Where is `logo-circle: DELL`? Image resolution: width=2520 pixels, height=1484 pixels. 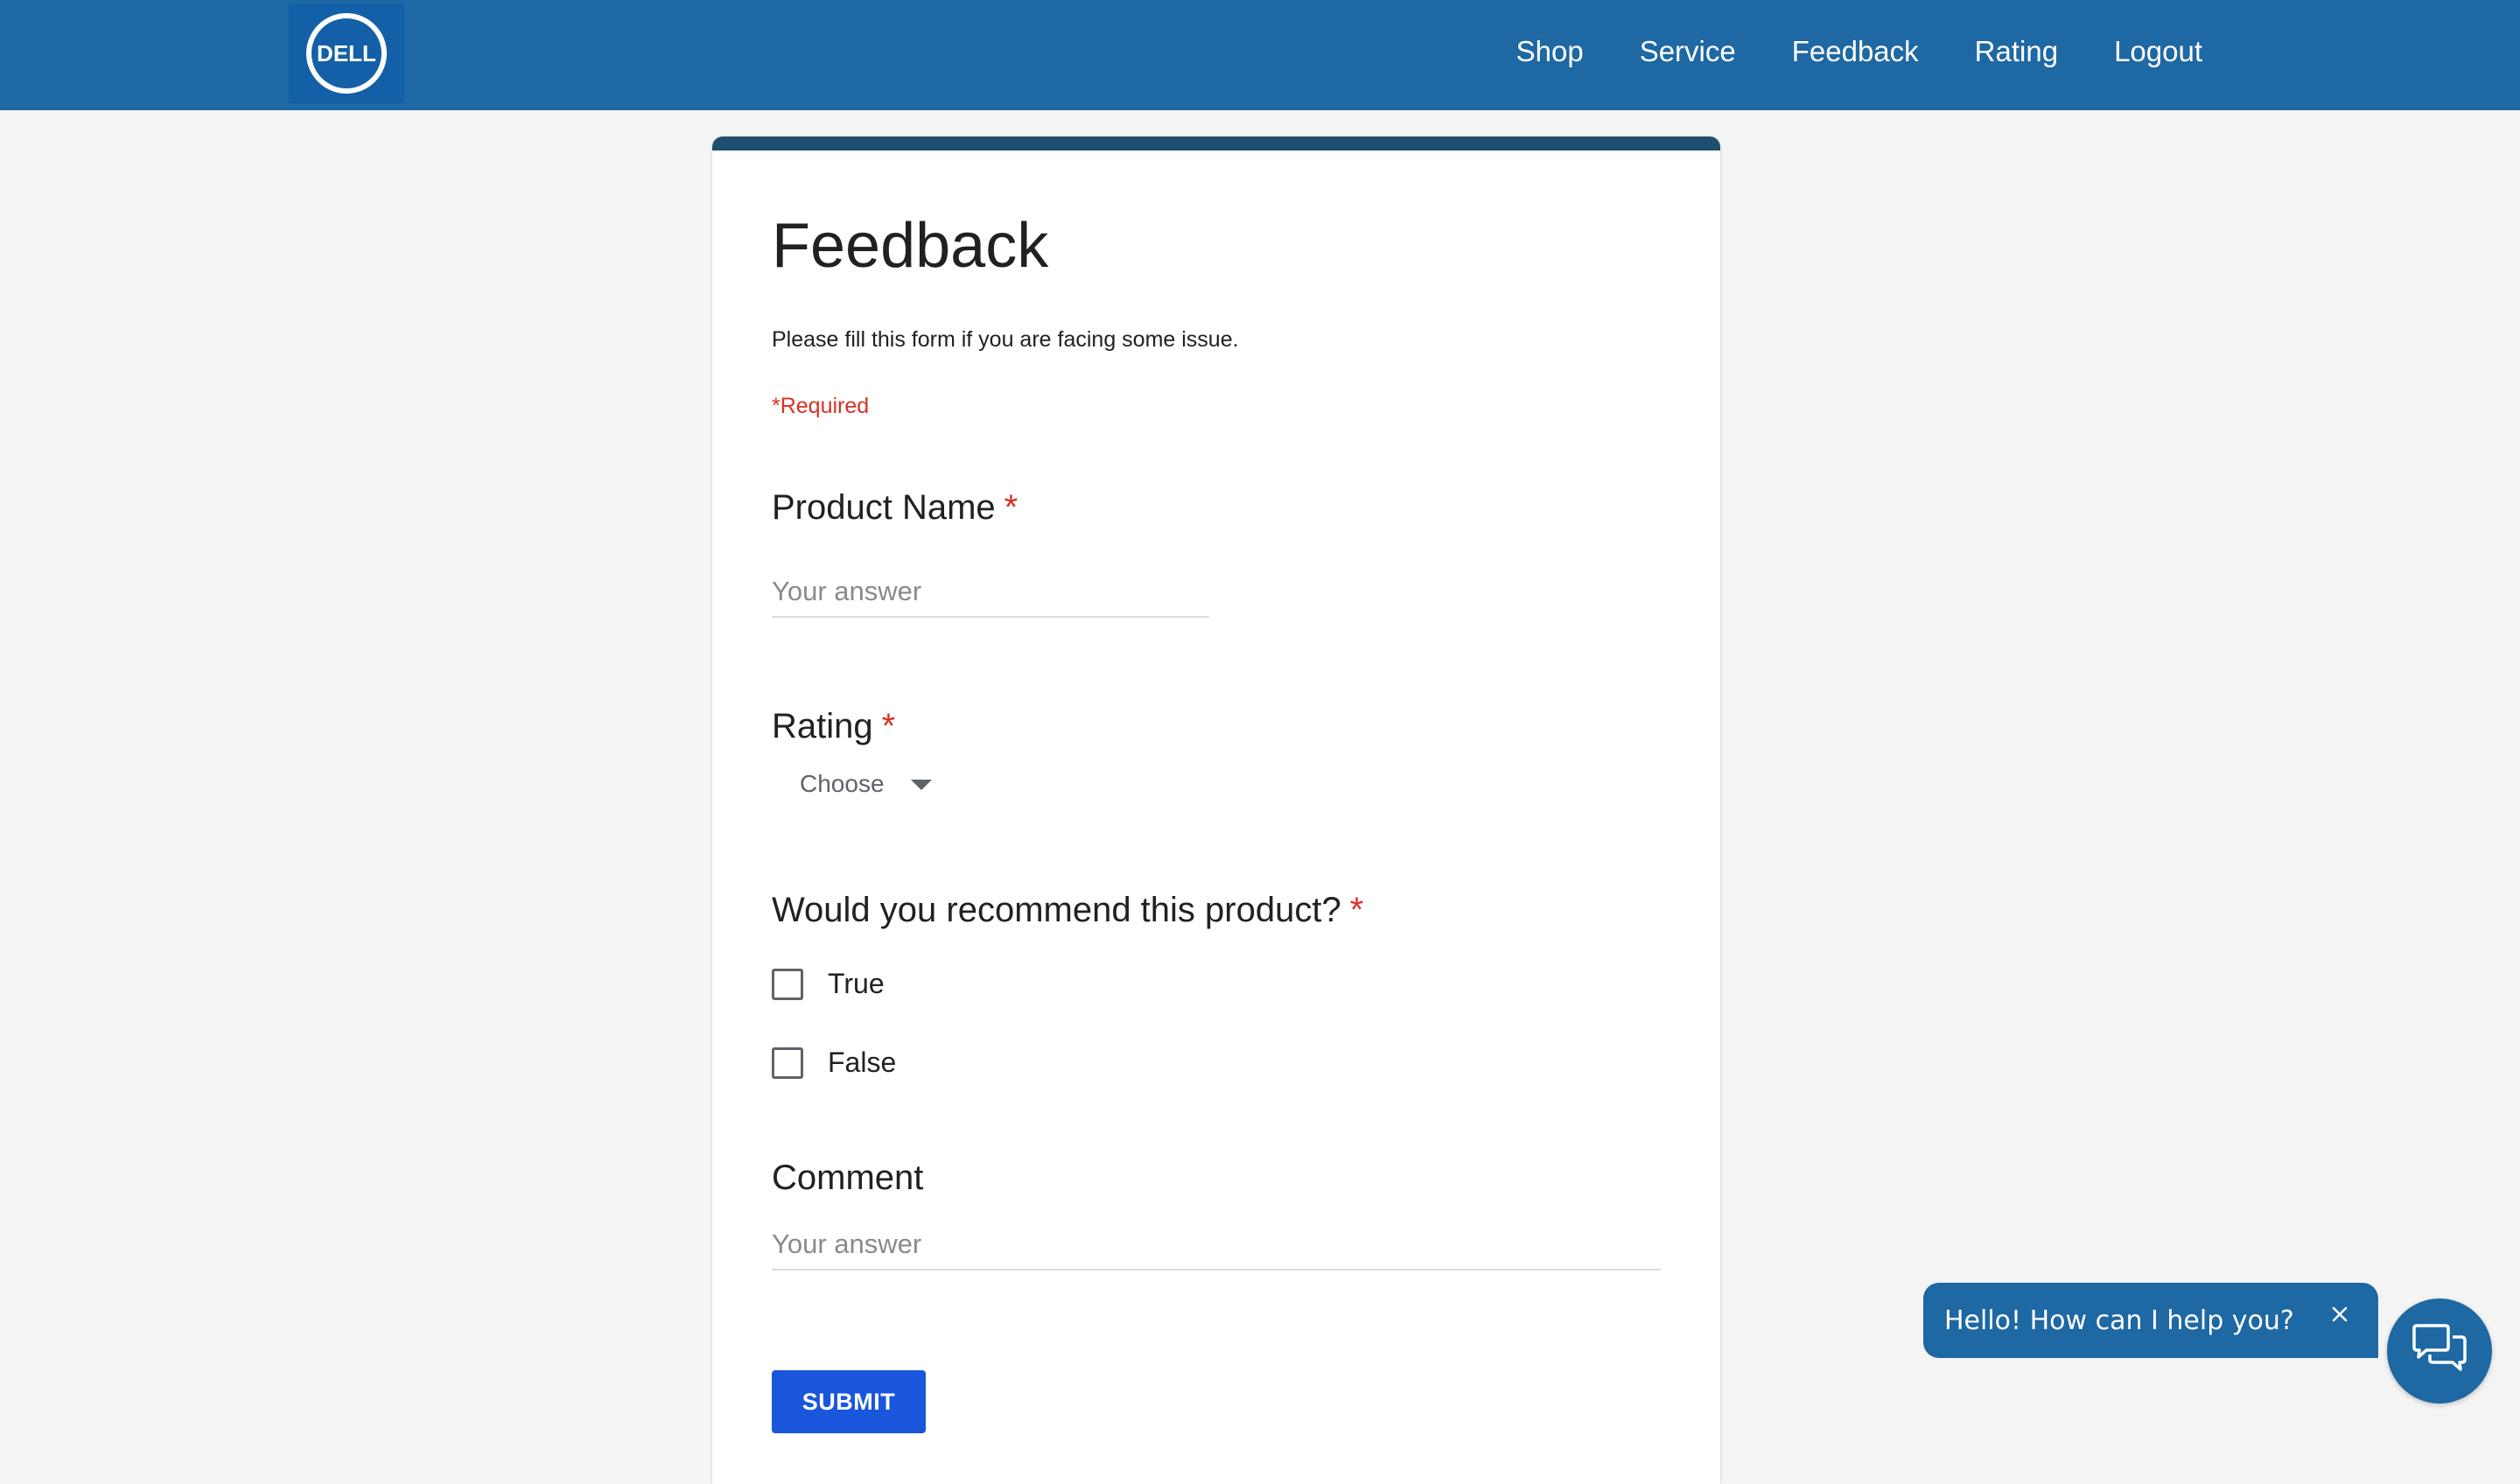
logo-circle: DELL is located at coordinates (346, 53).